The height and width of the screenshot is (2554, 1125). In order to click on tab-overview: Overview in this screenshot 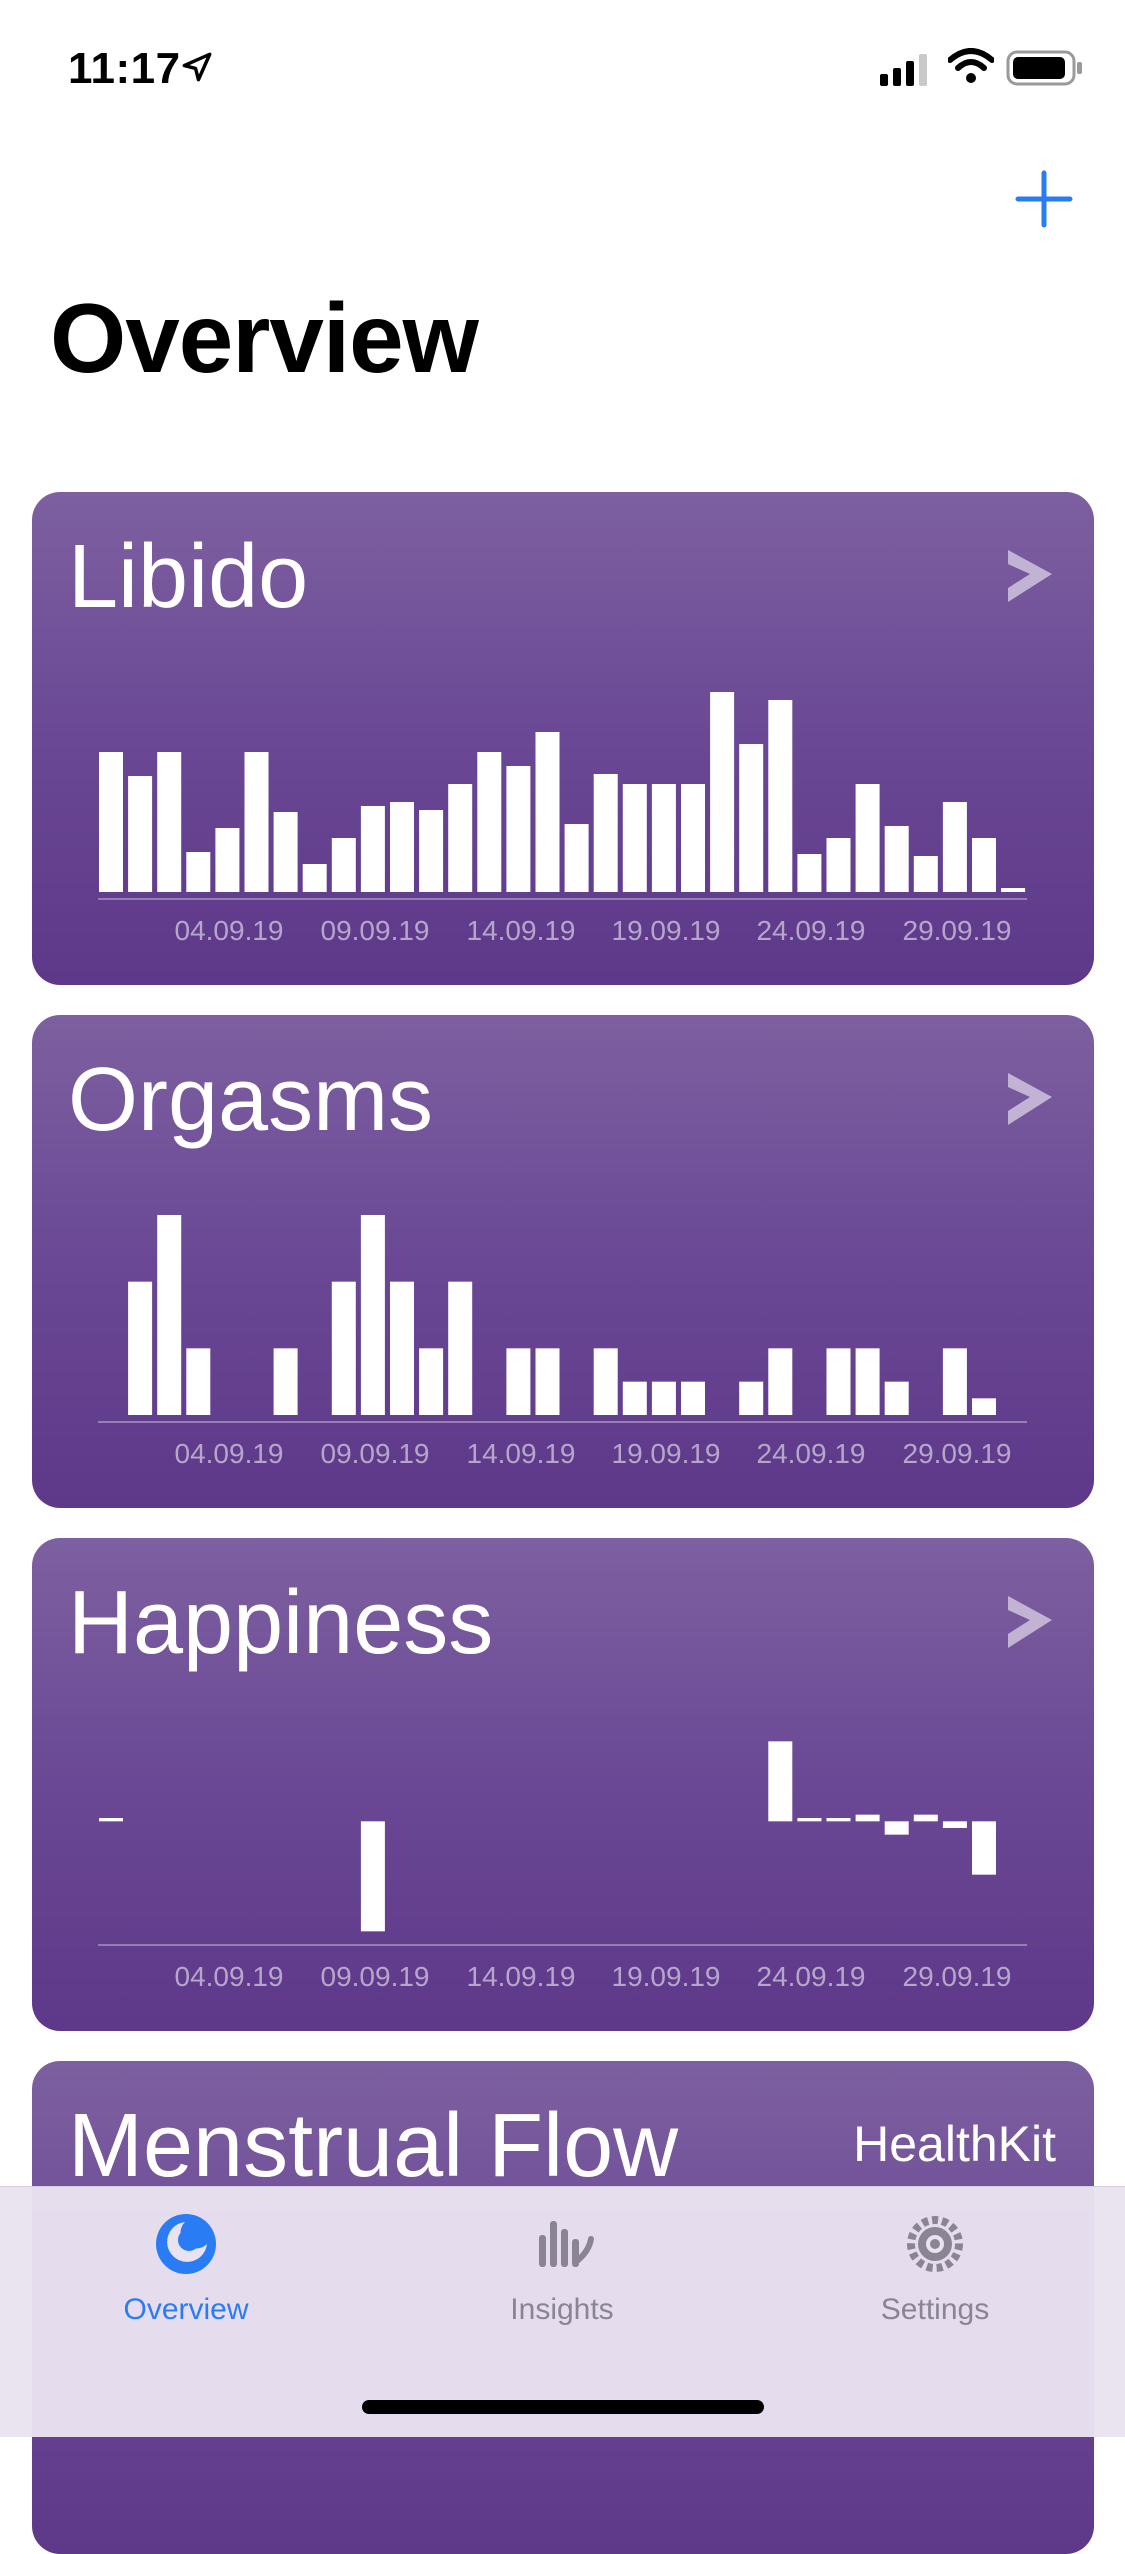, I will do `click(186, 2284)`.